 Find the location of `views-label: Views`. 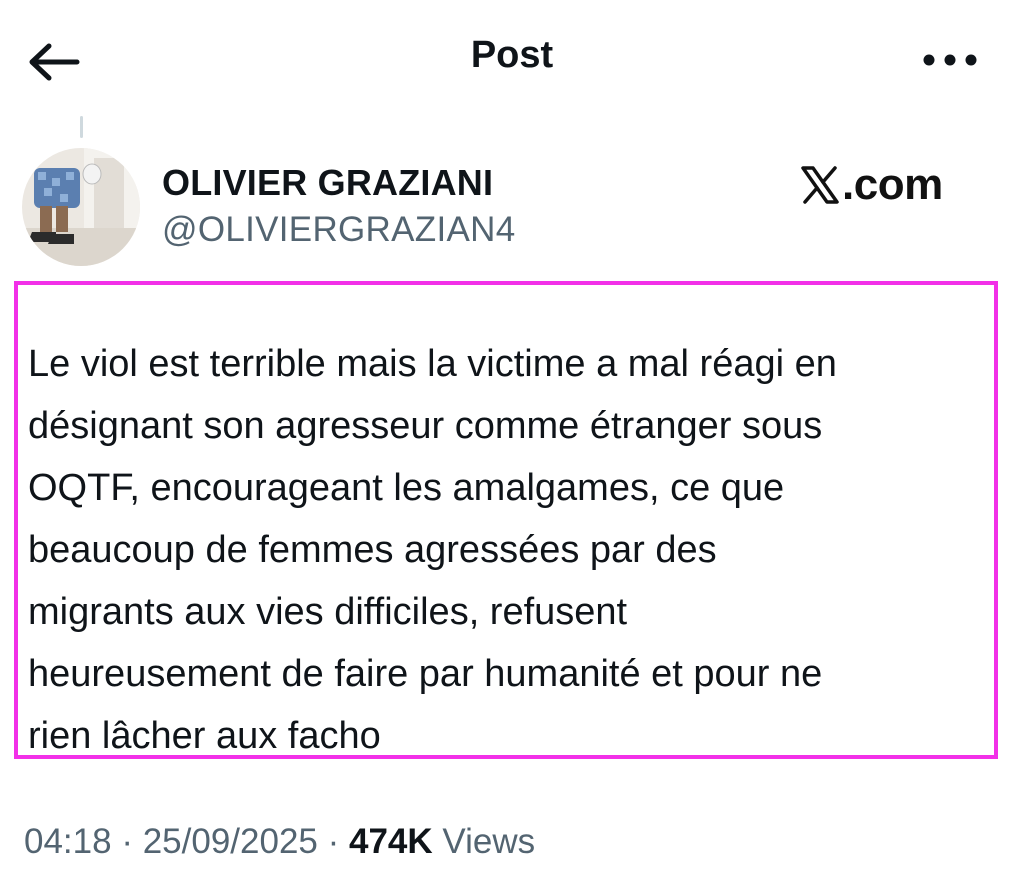

views-label: Views is located at coordinates (484, 841).